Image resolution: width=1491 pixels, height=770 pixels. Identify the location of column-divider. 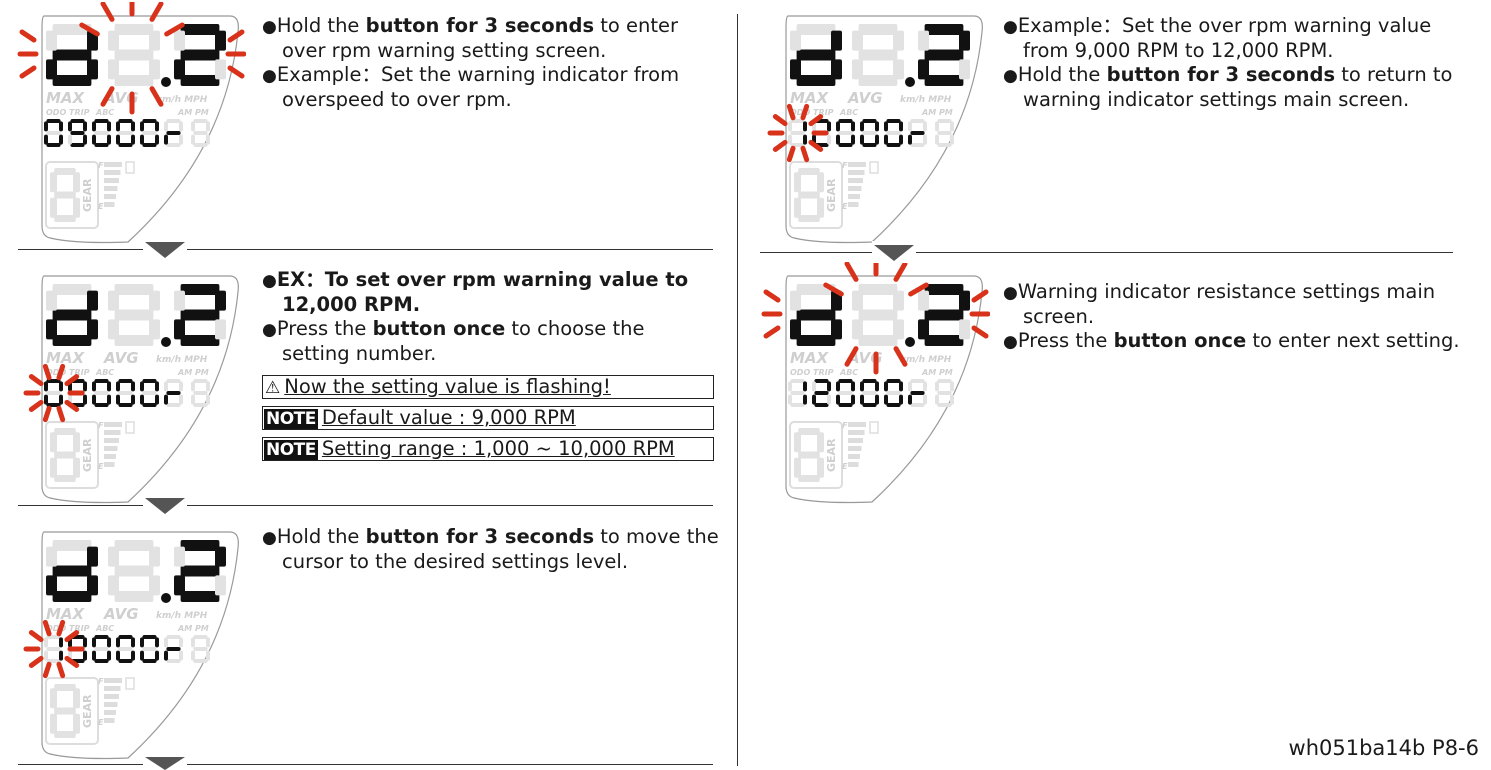
(737, 390).